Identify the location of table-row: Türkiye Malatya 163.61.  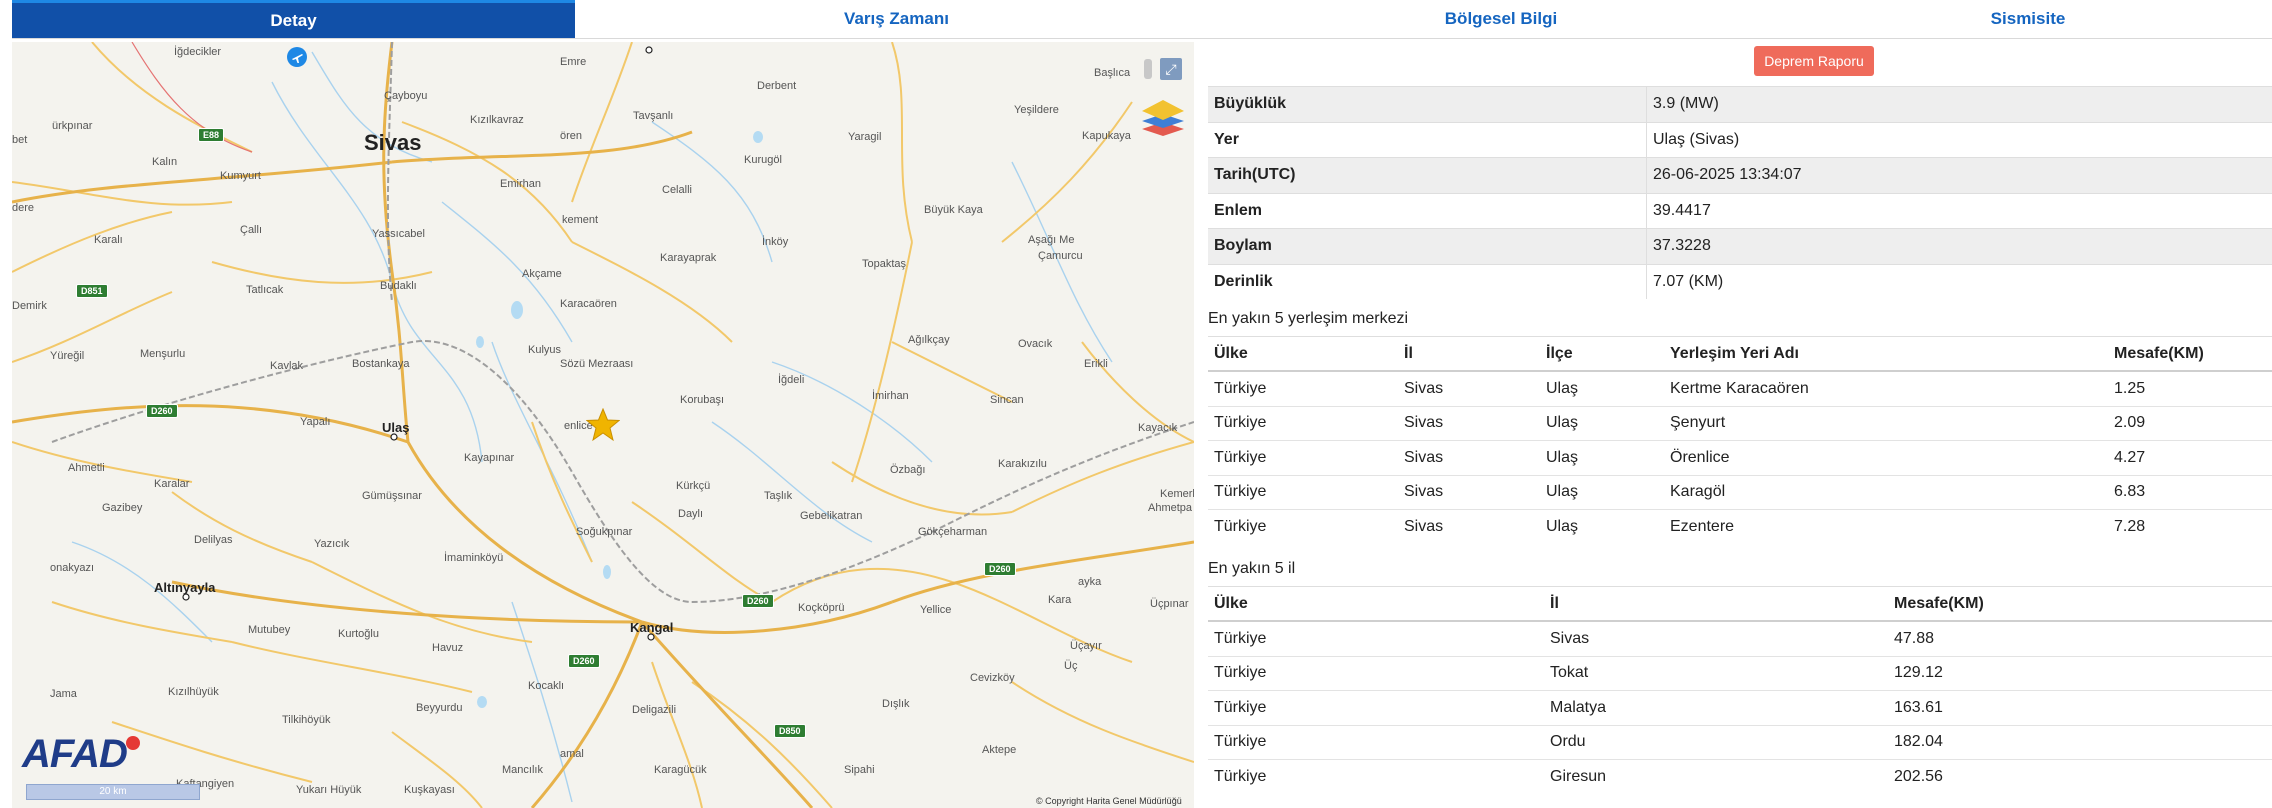
(1740, 707).